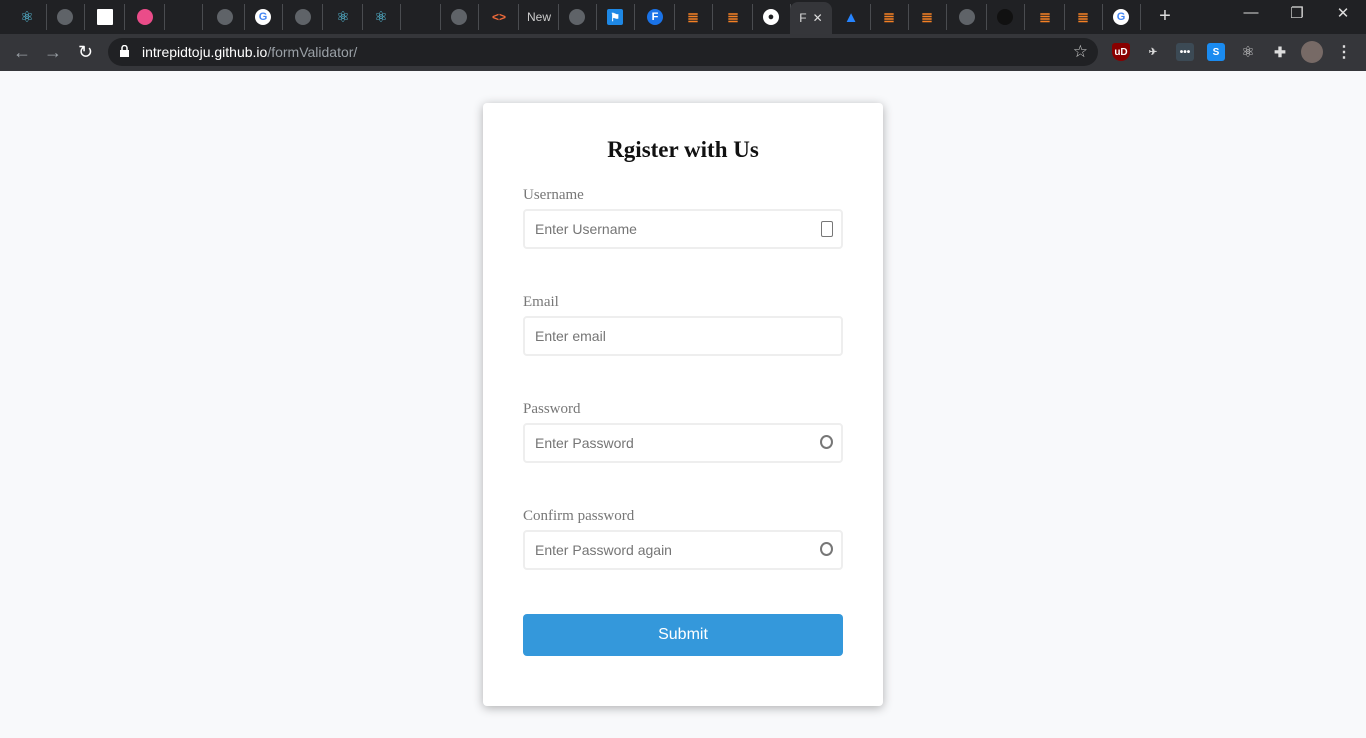 This screenshot has width=1366, height=738. I want to click on email-label: Email, so click(541, 302).